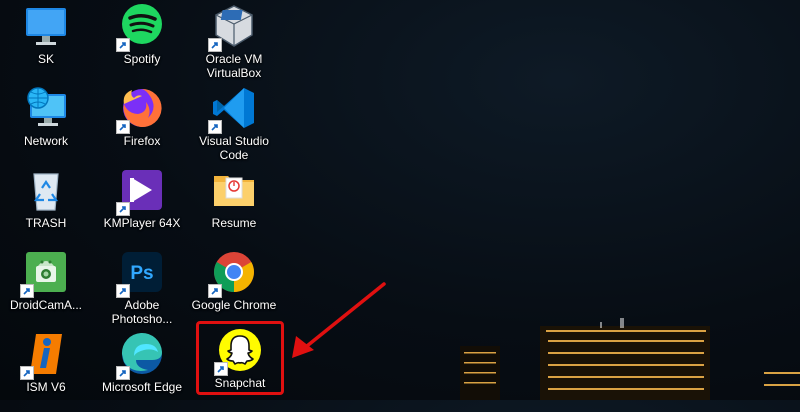 The height and width of the screenshot is (412, 800). Describe the element at coordinates (234, 223) in the screenshot. I see `desktop-icon-label: Resume` at that location.